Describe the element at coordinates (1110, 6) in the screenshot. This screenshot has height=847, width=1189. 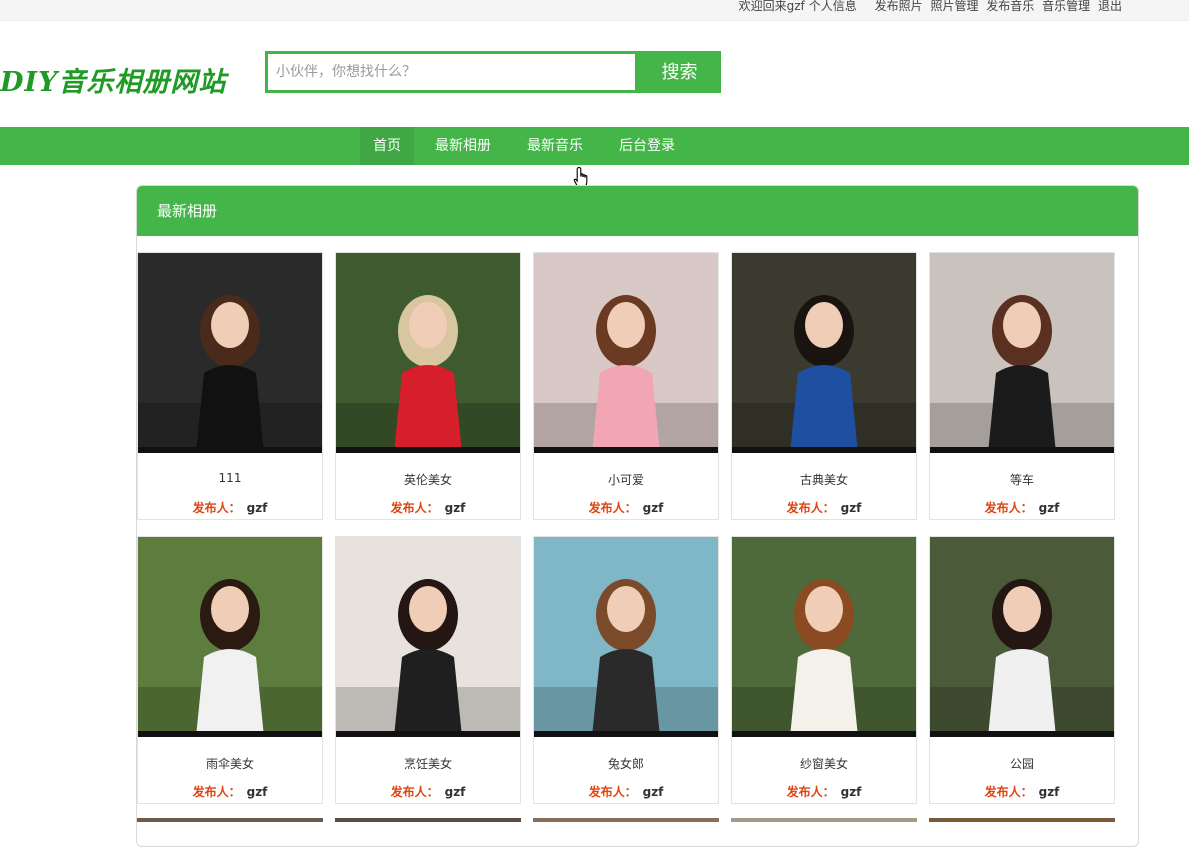
I see `logout-link: 退出` at that location.